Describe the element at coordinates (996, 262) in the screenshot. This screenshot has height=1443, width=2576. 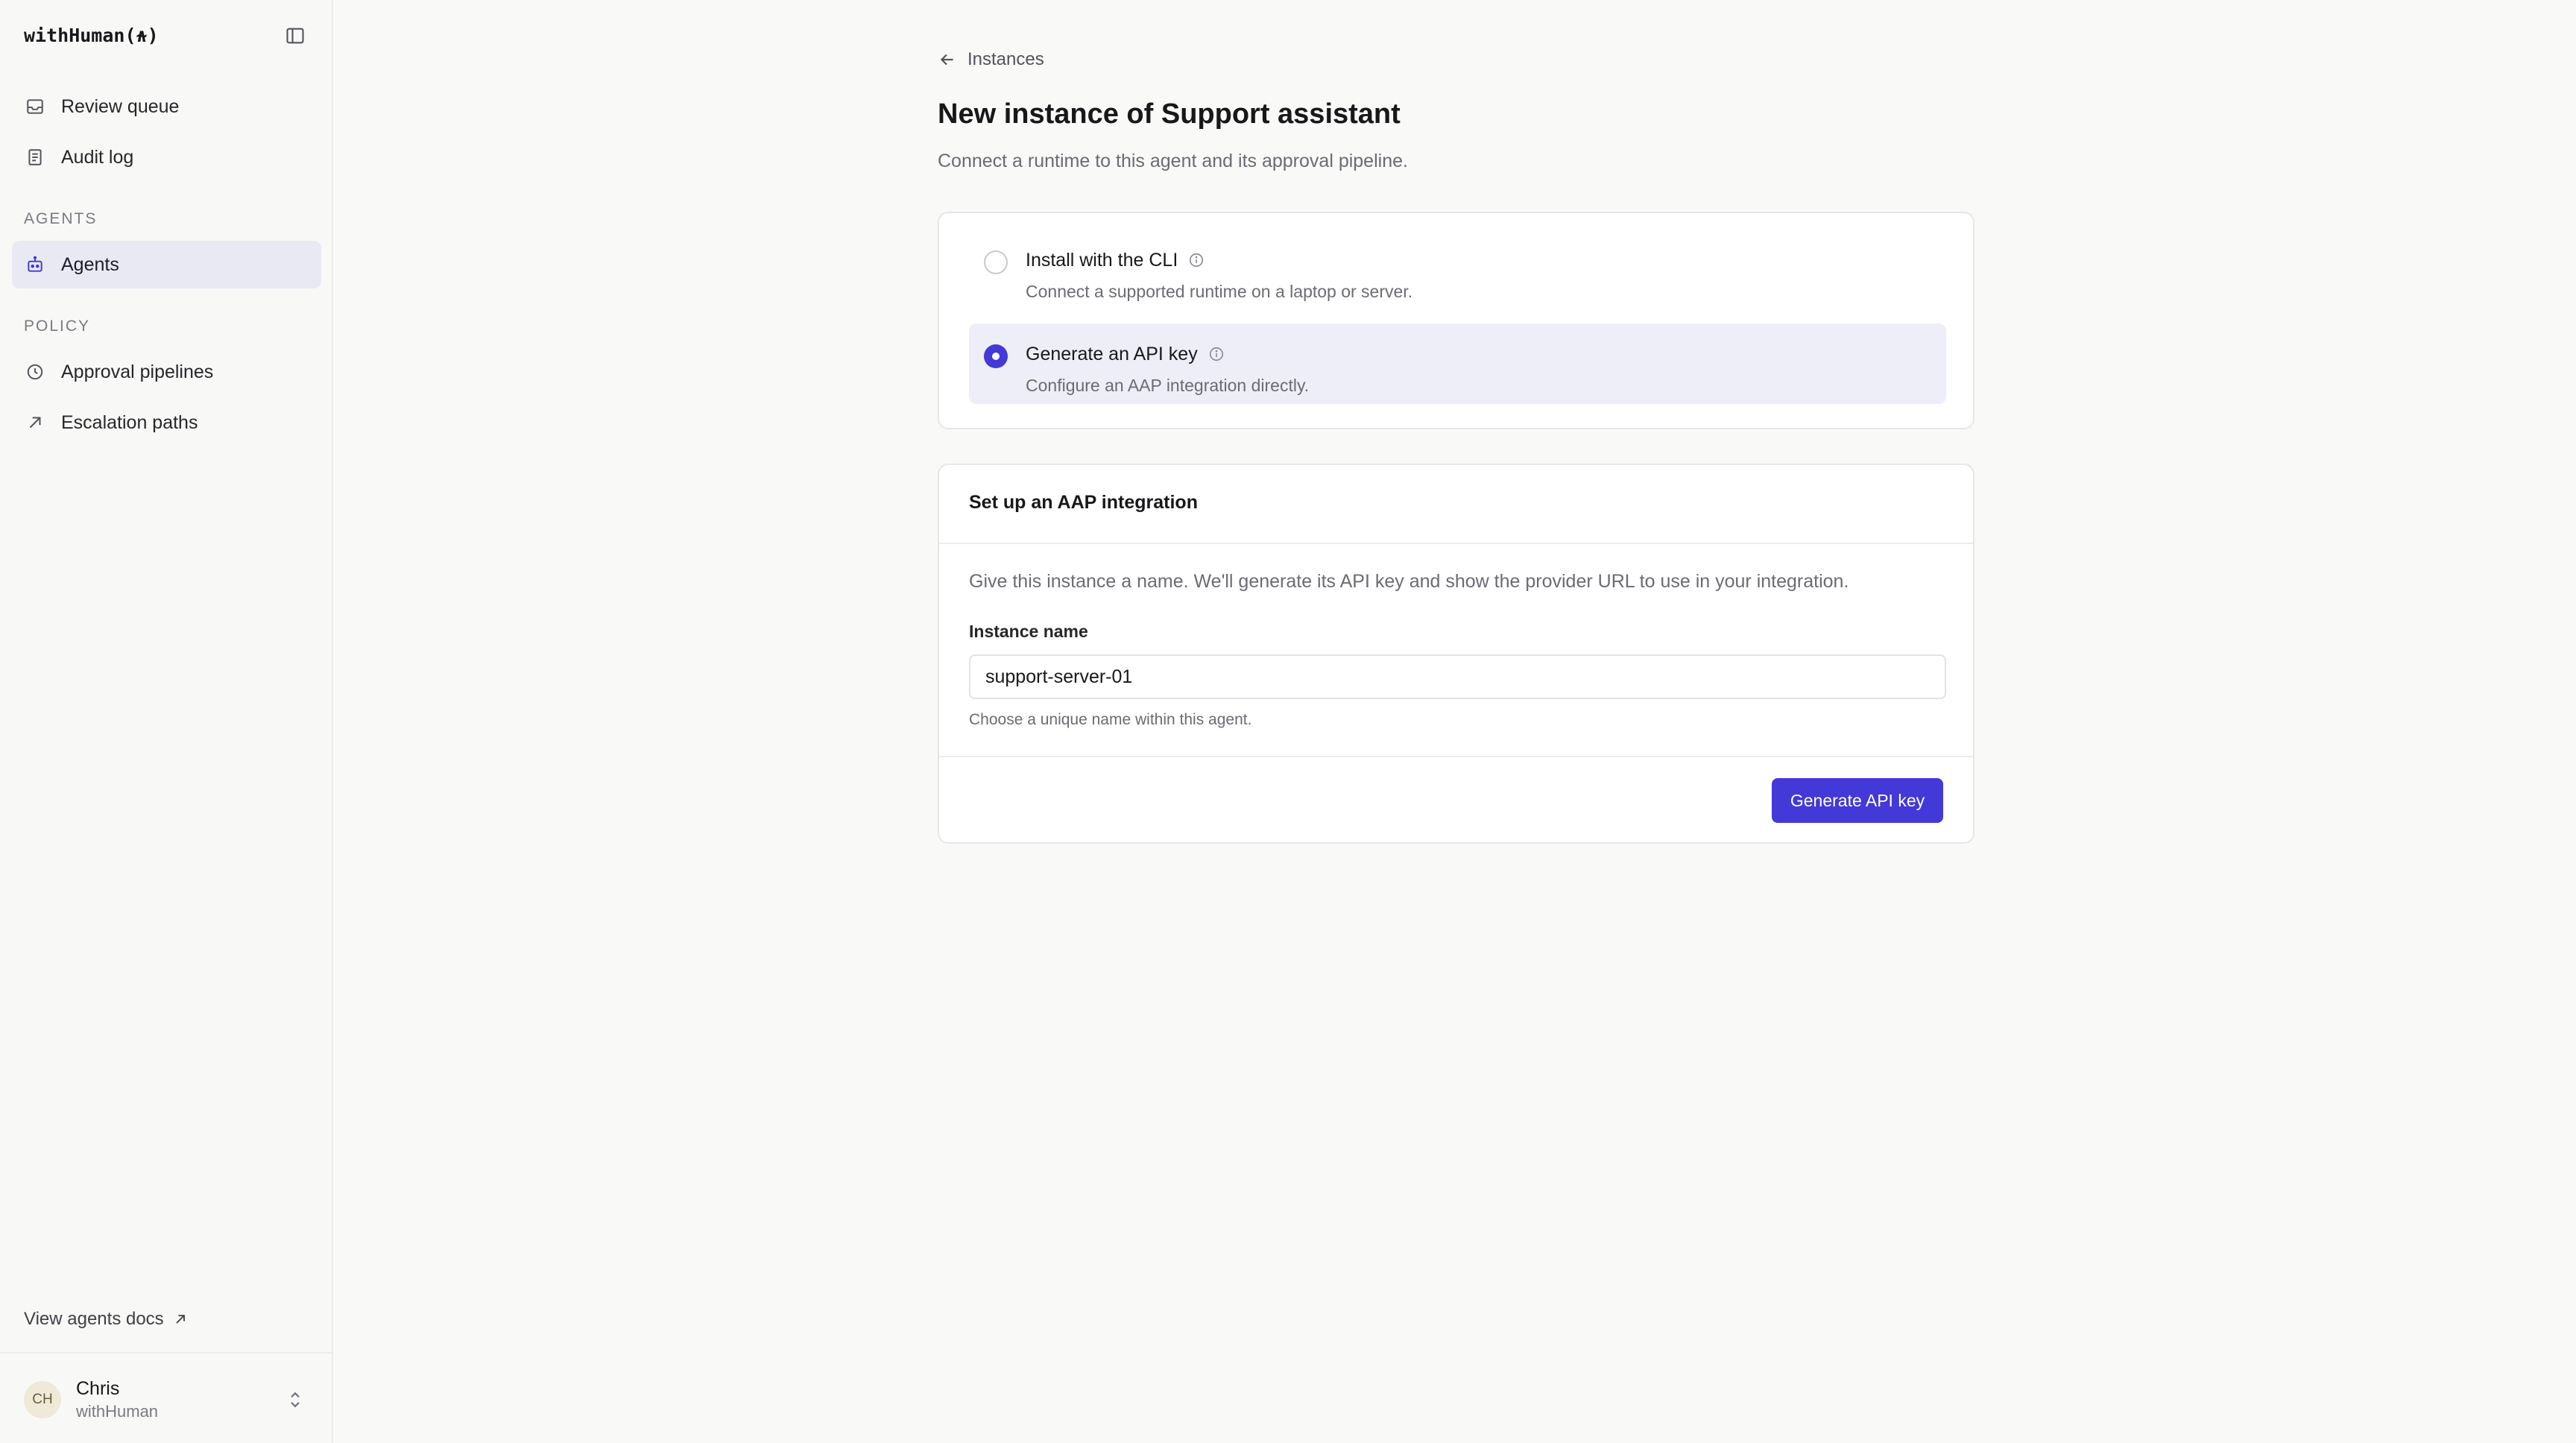
I see `radio-install-cli` at that location.